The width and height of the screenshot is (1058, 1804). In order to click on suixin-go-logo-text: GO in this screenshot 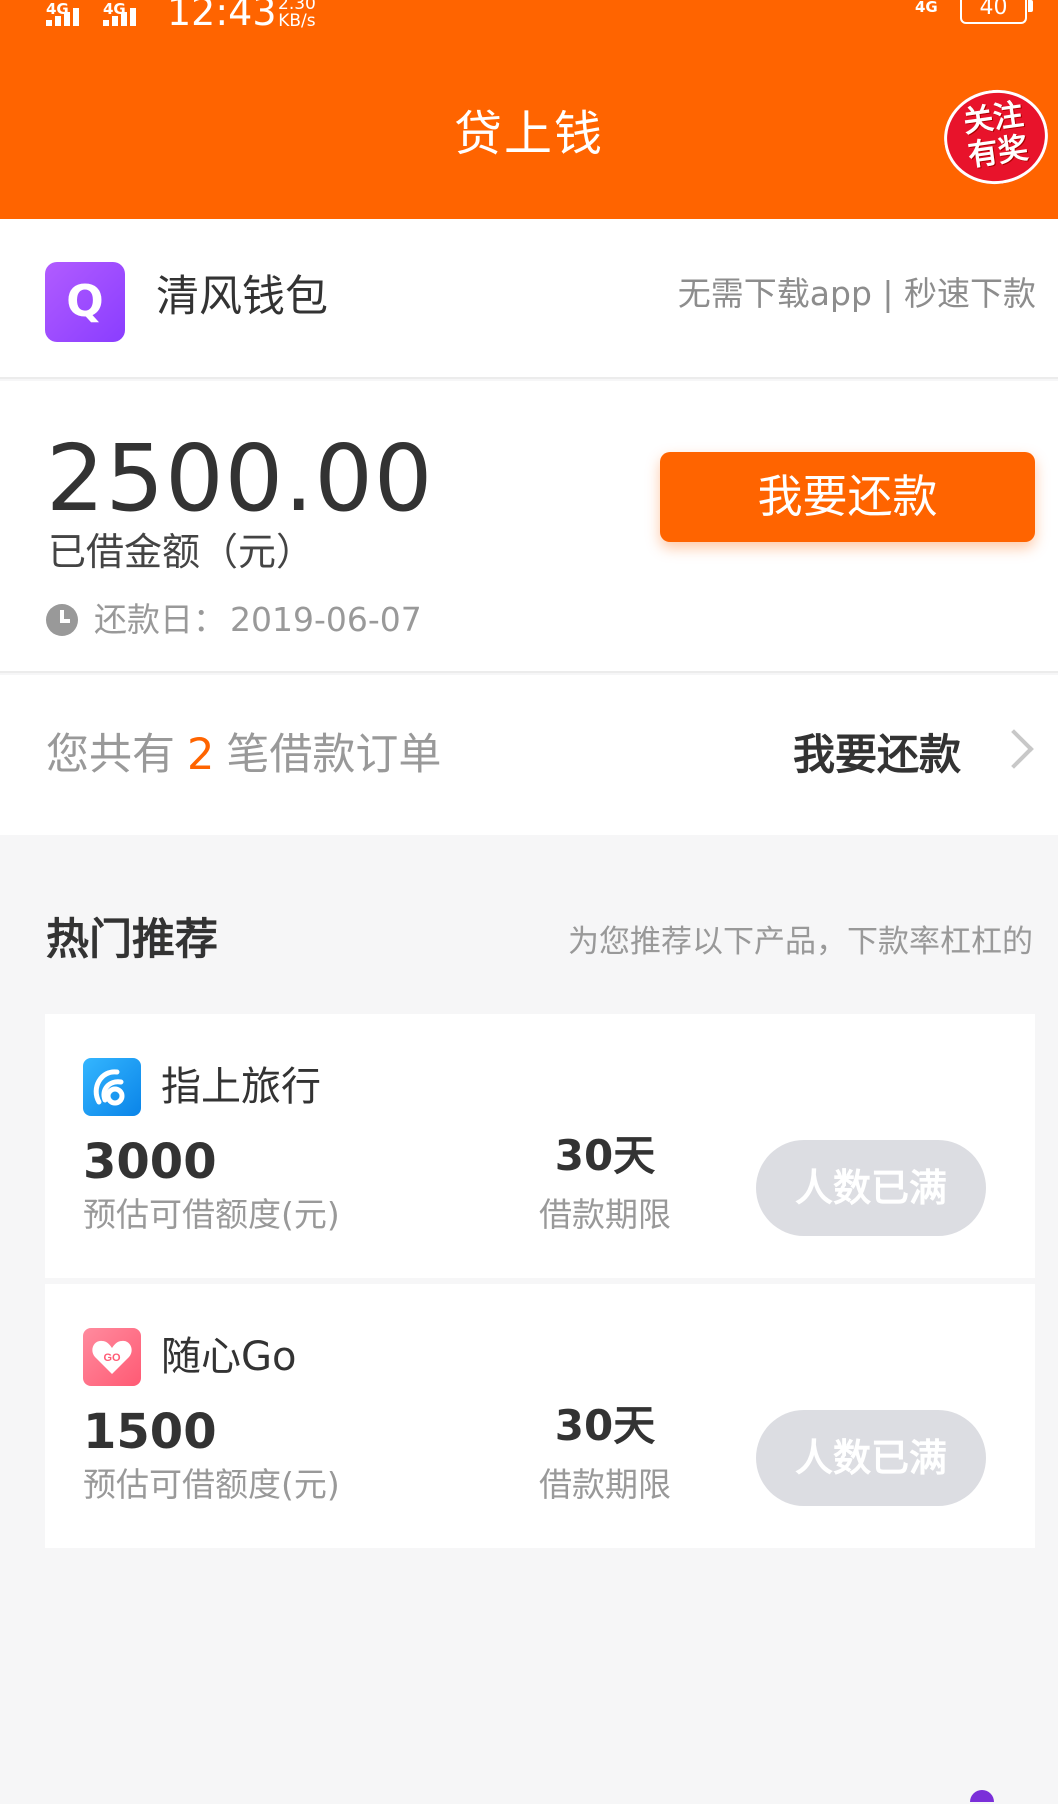, I will do `click(112, 1358)`.